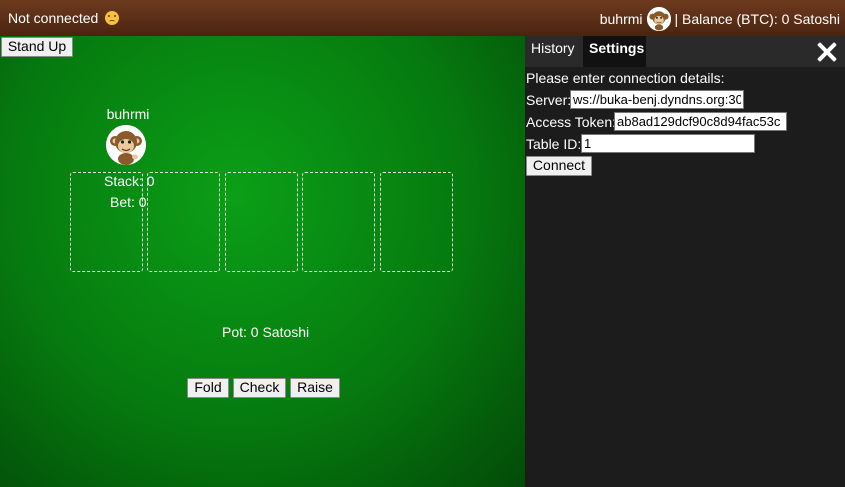 The width and height of the screenshot is (845, 487). What do you see at coordinates (315, 388) in the screenshot?
I see `raise-button: Raise` at bounding box center [315, 388].